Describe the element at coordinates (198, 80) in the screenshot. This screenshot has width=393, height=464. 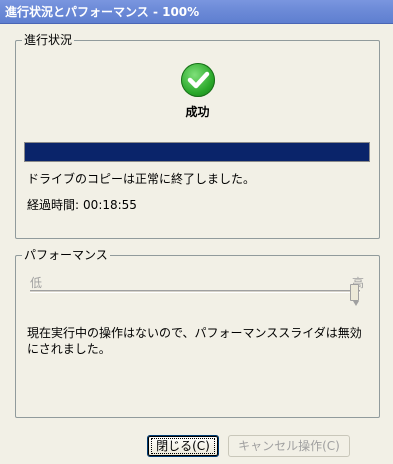
I see `success-check-icon` at that location.